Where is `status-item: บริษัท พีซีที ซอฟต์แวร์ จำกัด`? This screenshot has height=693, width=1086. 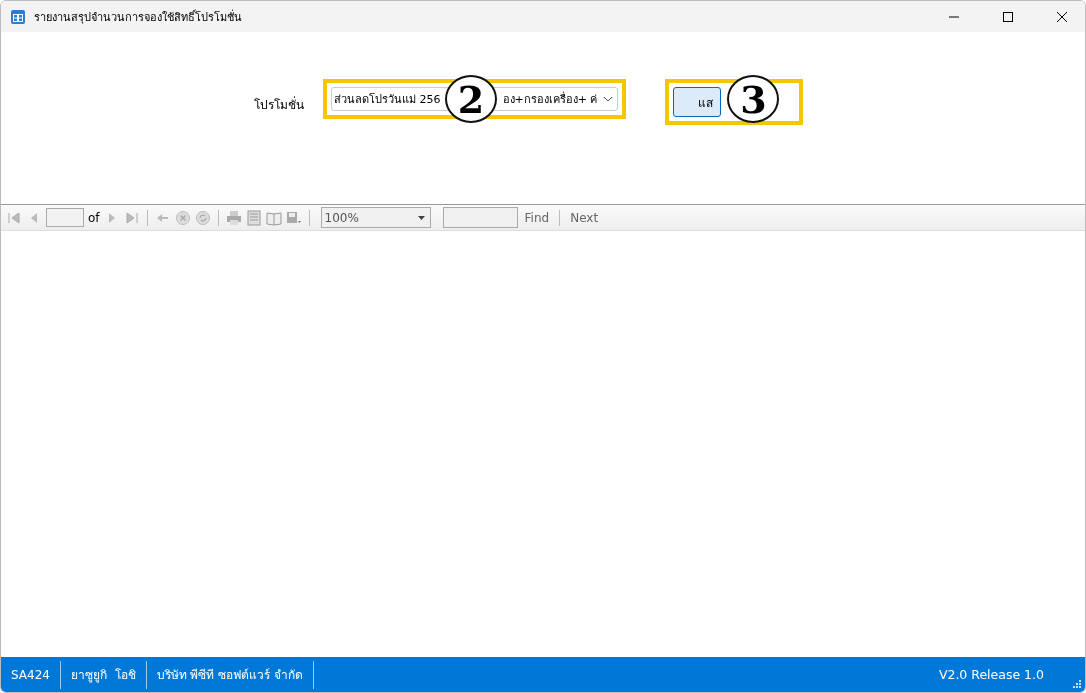 status-item: บริษัท พีซีที ซอฟต์แวร์ จำกัด is located at coordinates (230, 674).